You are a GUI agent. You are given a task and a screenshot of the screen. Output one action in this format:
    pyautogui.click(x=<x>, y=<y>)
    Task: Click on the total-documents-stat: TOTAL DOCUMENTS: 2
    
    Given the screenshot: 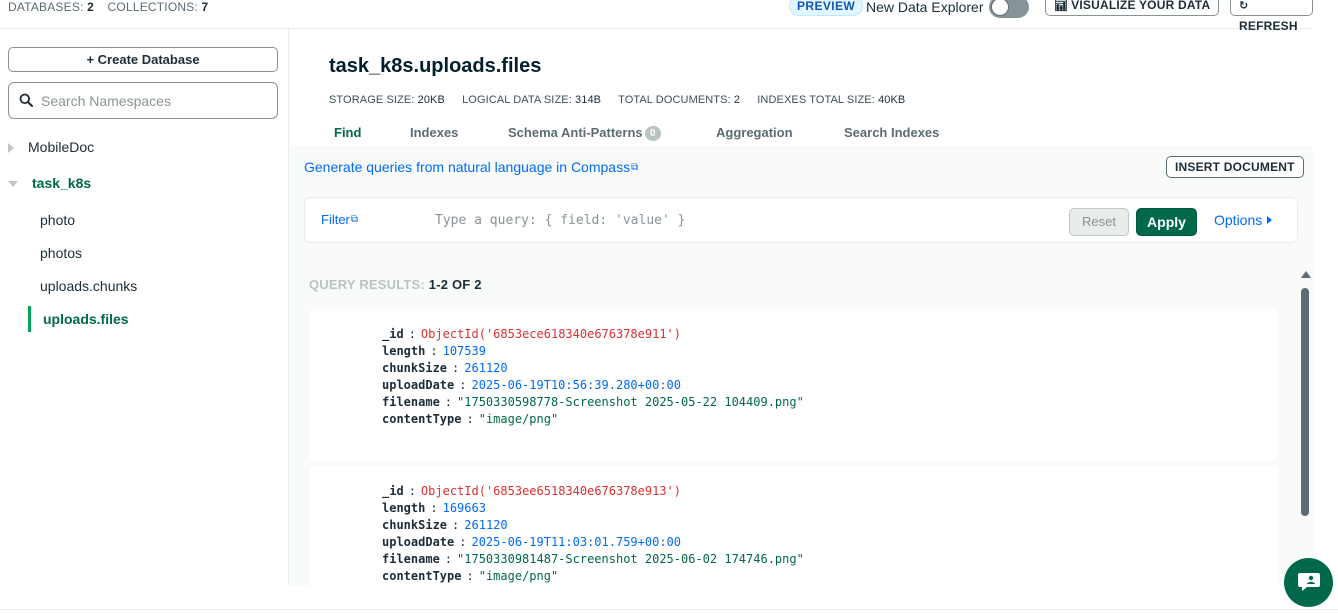 What is the action you would take?
    pyautogui.click(x=679, y=100)
    